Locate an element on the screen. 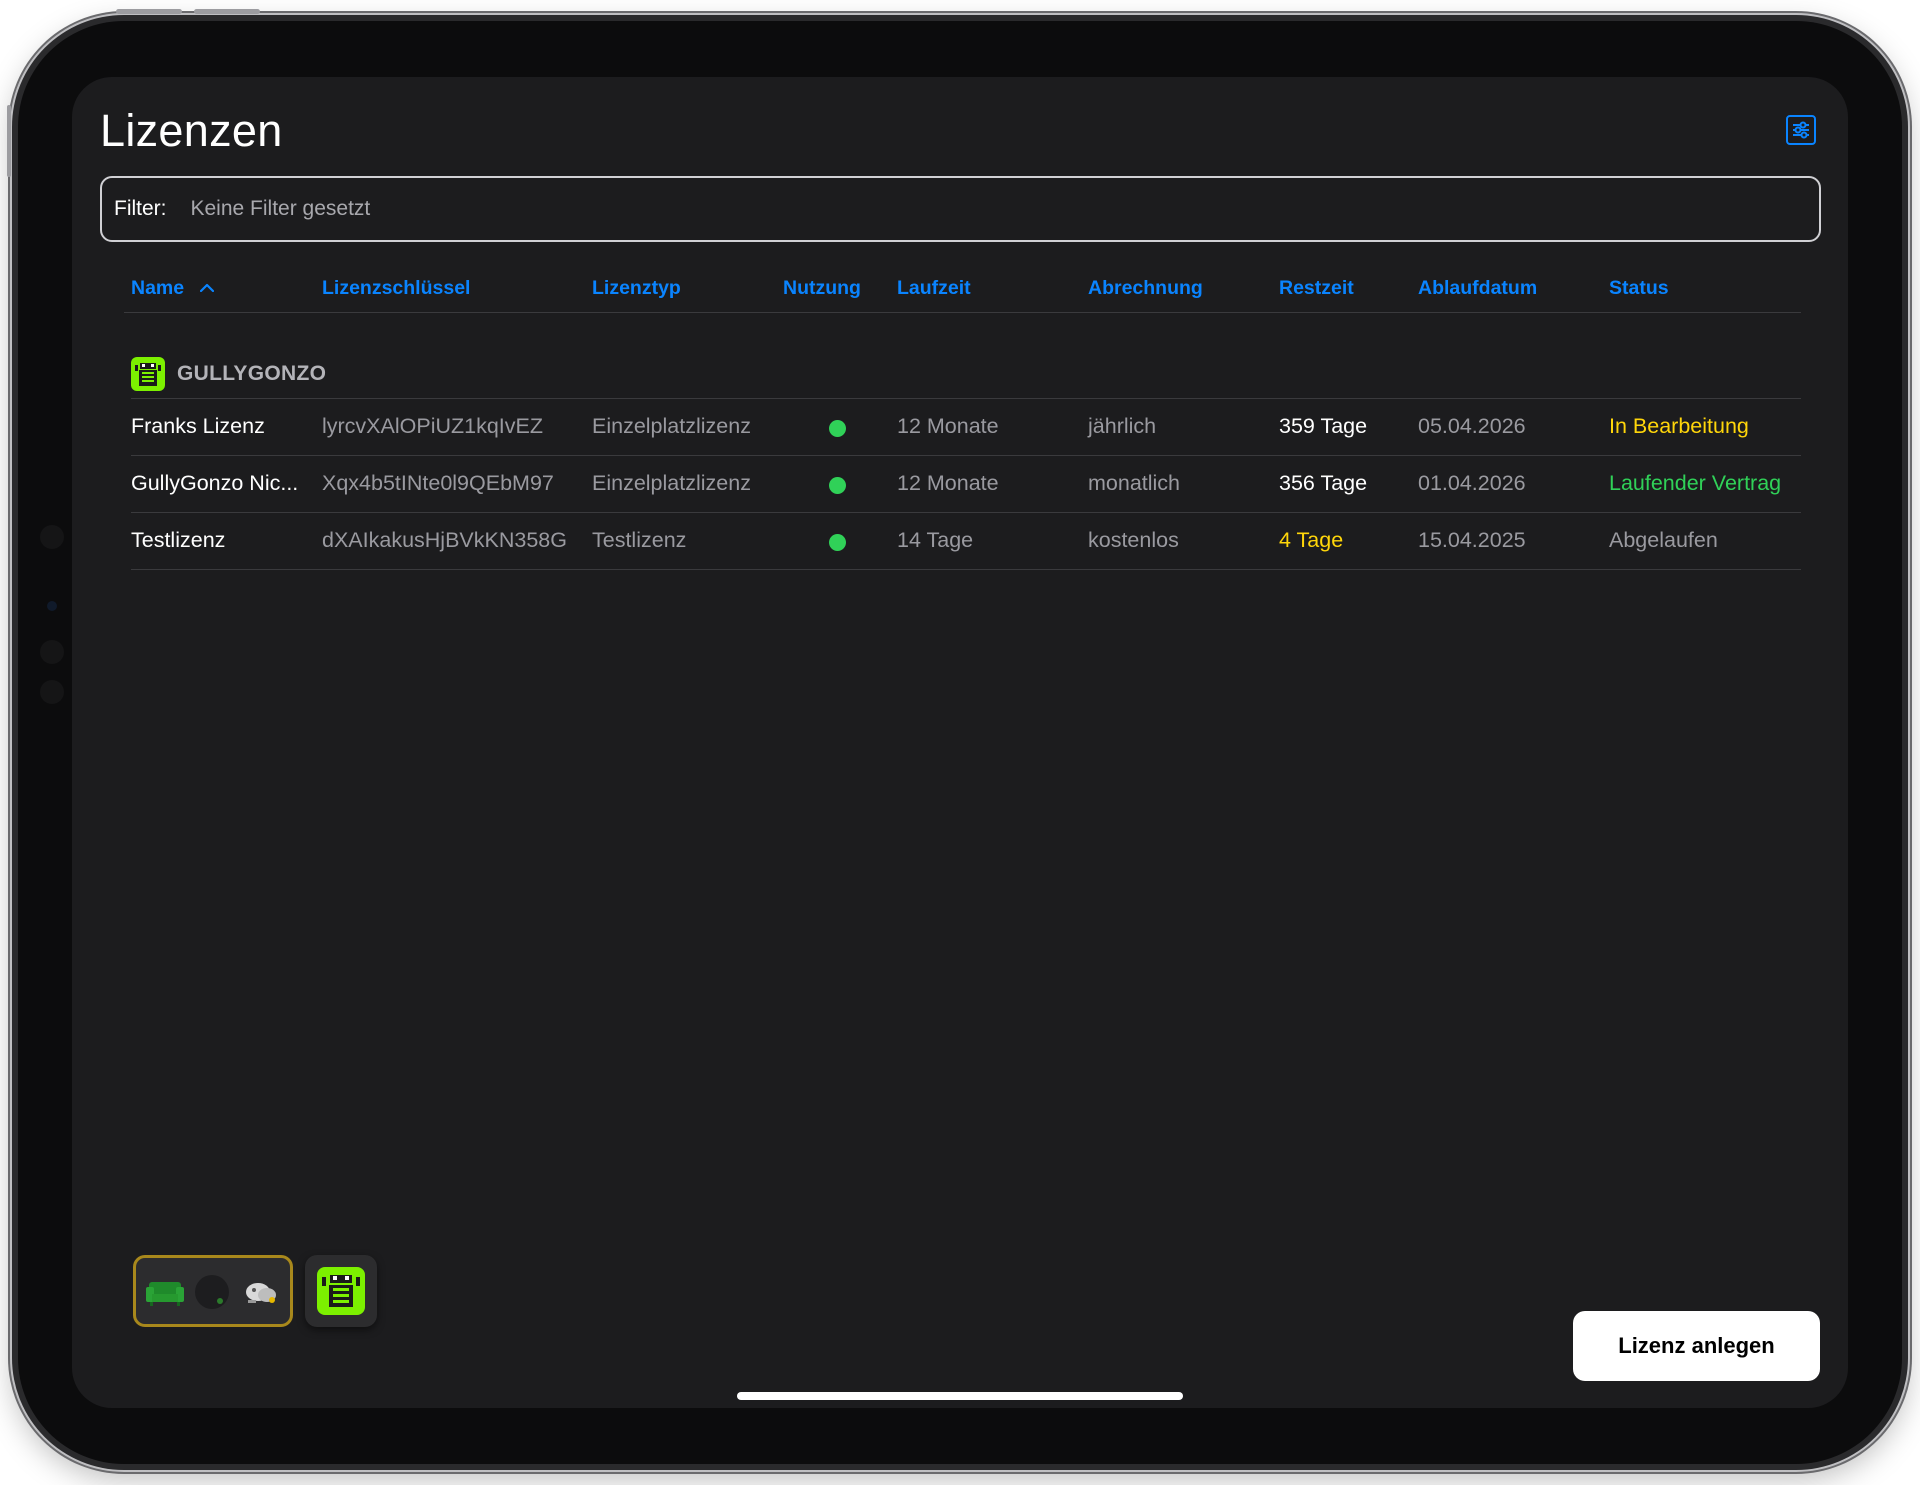  home-indicator is located at coordinates (960, 1396).